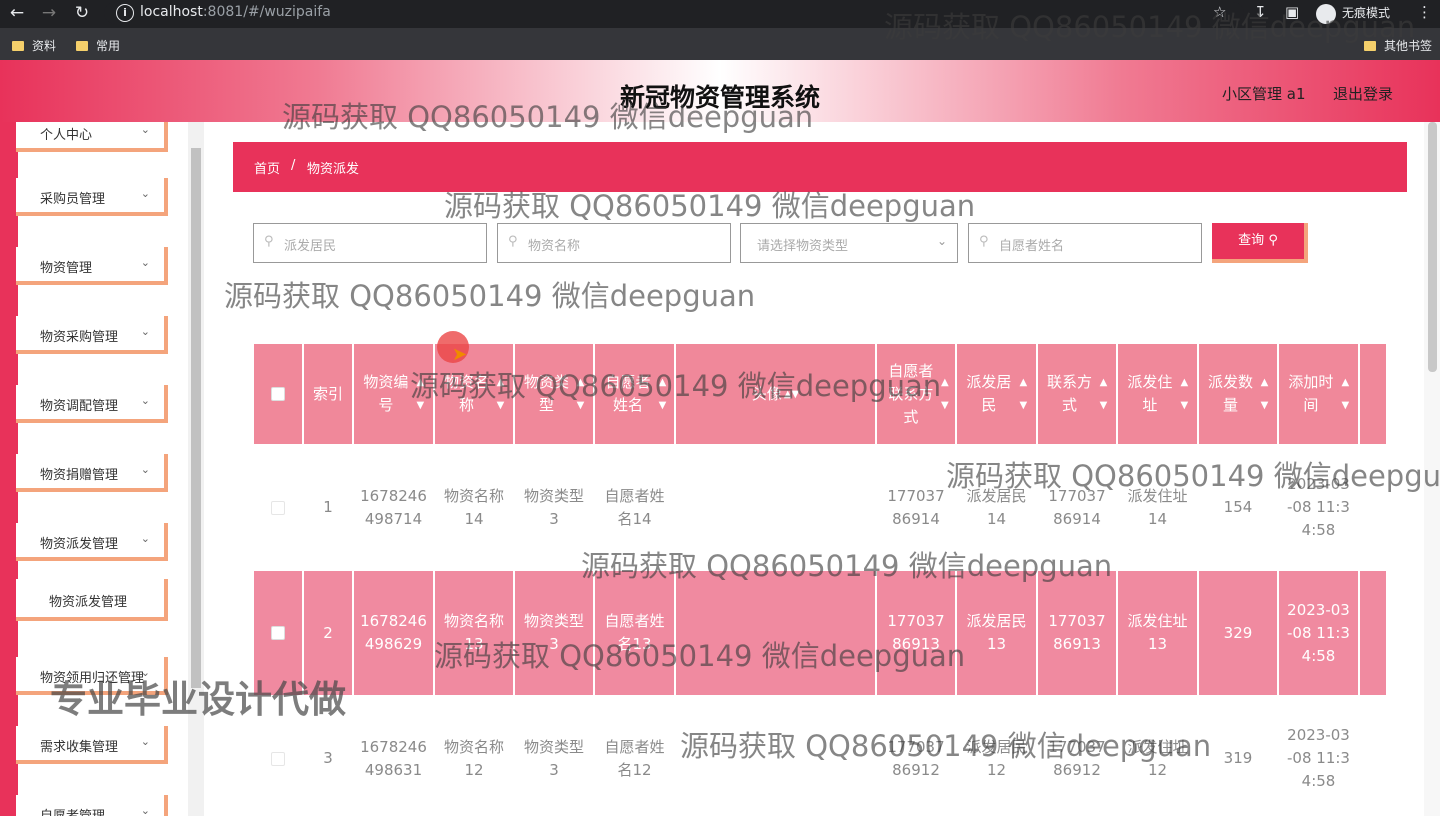 Image resolution: width=1440 pixels, height=816 pixels. What do you see at coordinates (17, 13) in the screenshot?
I see `back-icon: ←` at bounding box center [17, 13].